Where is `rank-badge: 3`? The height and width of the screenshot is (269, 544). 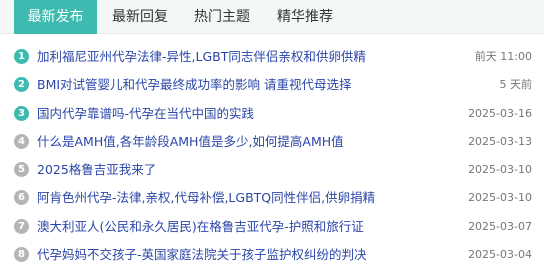
rank-badge: 3 is located at coordinates (21, 113).